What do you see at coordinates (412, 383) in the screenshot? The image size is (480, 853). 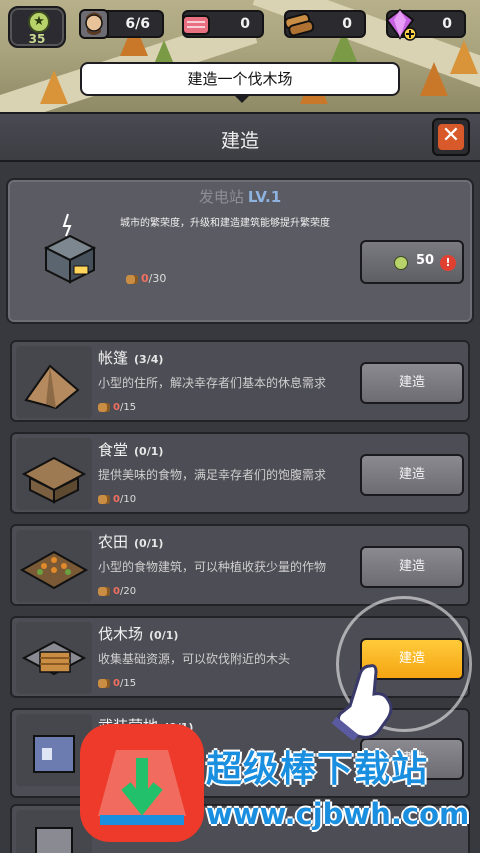 I see `build-button-tent: 建造` at bounding box center [412, 383].